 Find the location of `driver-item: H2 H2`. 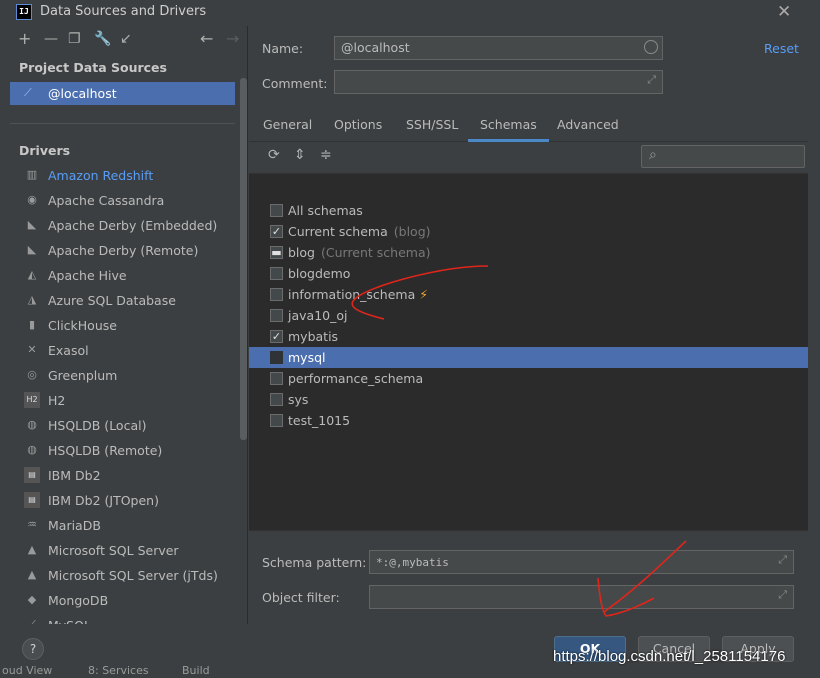

driver-item: H2 H2 is located at coordinates (129, 401).